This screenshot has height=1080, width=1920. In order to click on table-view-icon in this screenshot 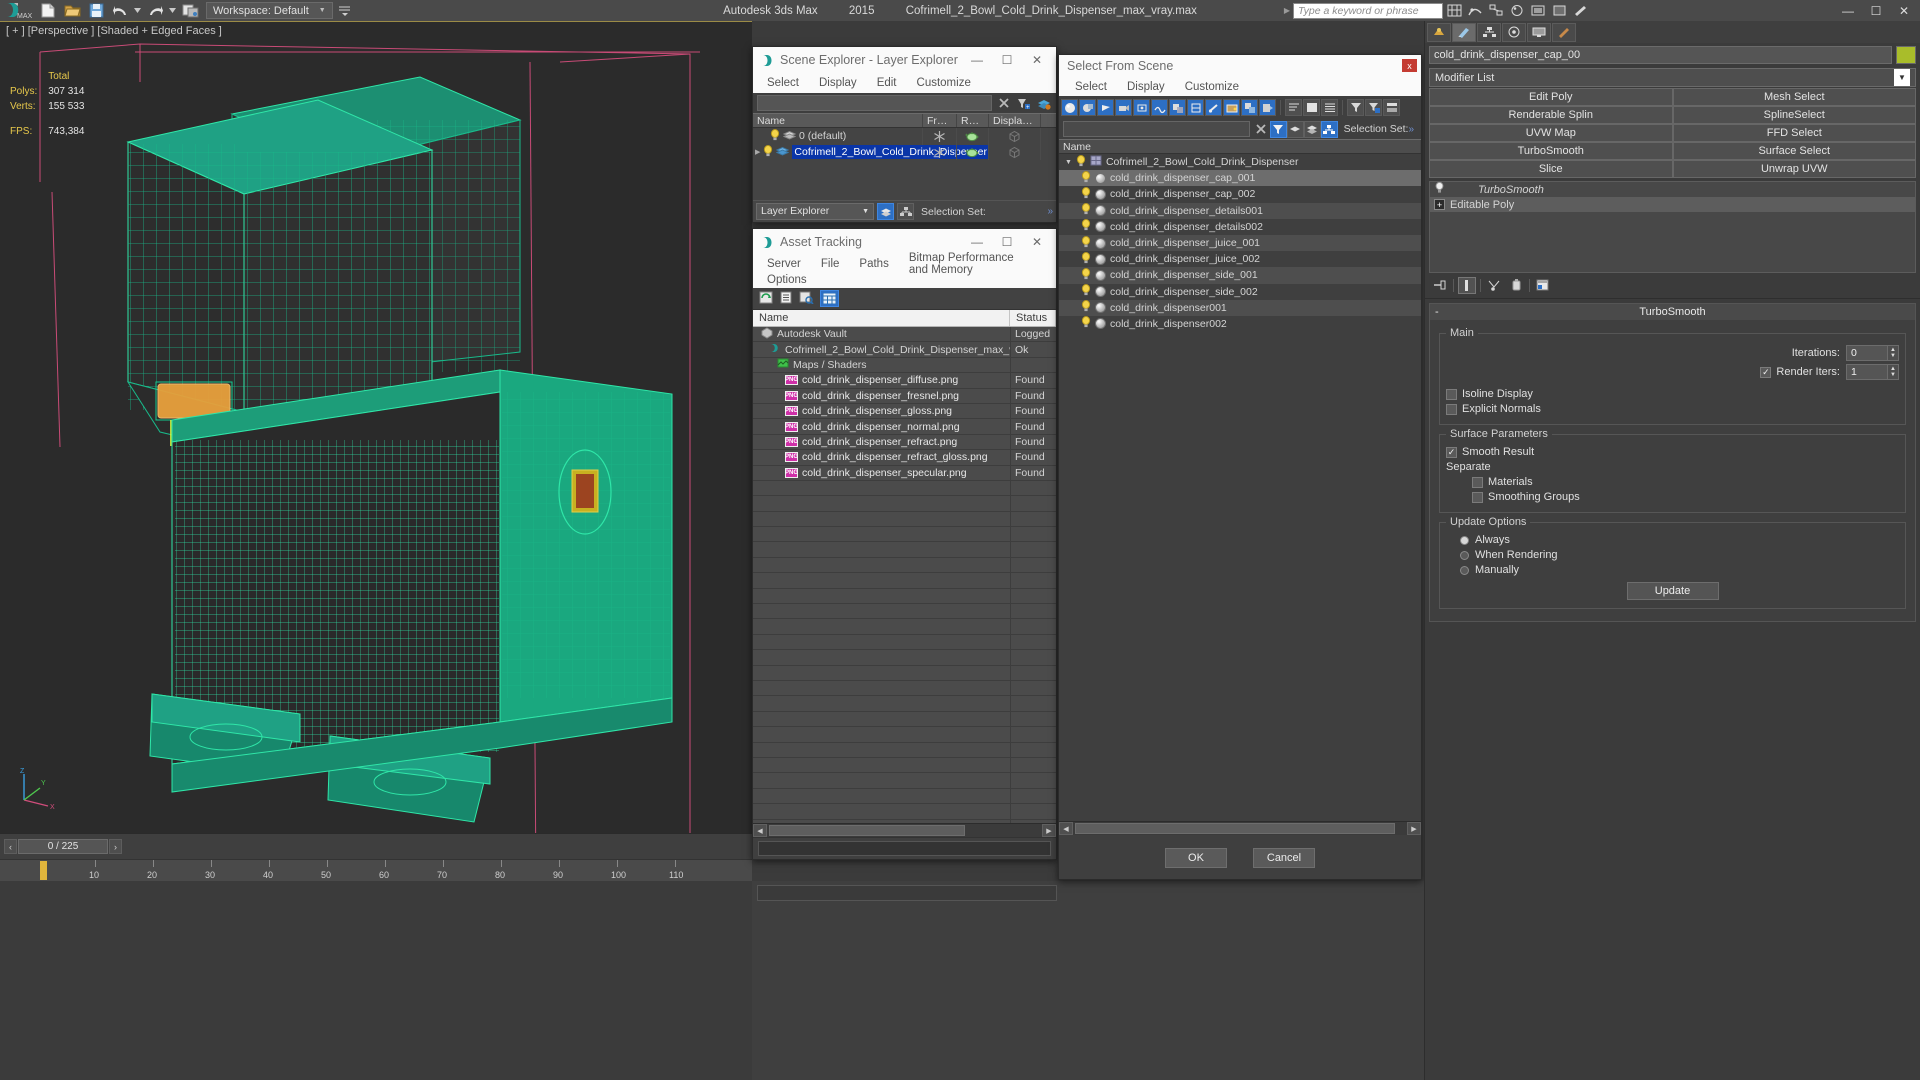, I will do `click(829, 298)`.